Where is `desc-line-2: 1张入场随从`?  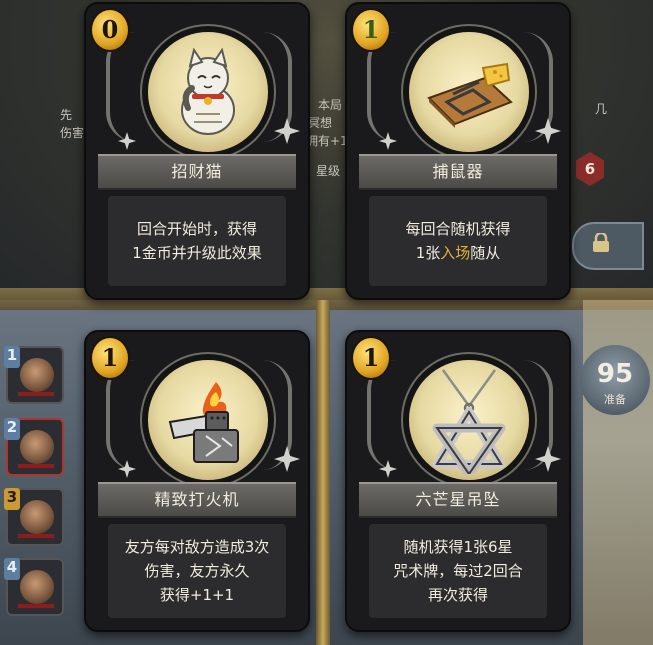
desc-line-2: 1张入场随从 is located at coordinates (458, 253).